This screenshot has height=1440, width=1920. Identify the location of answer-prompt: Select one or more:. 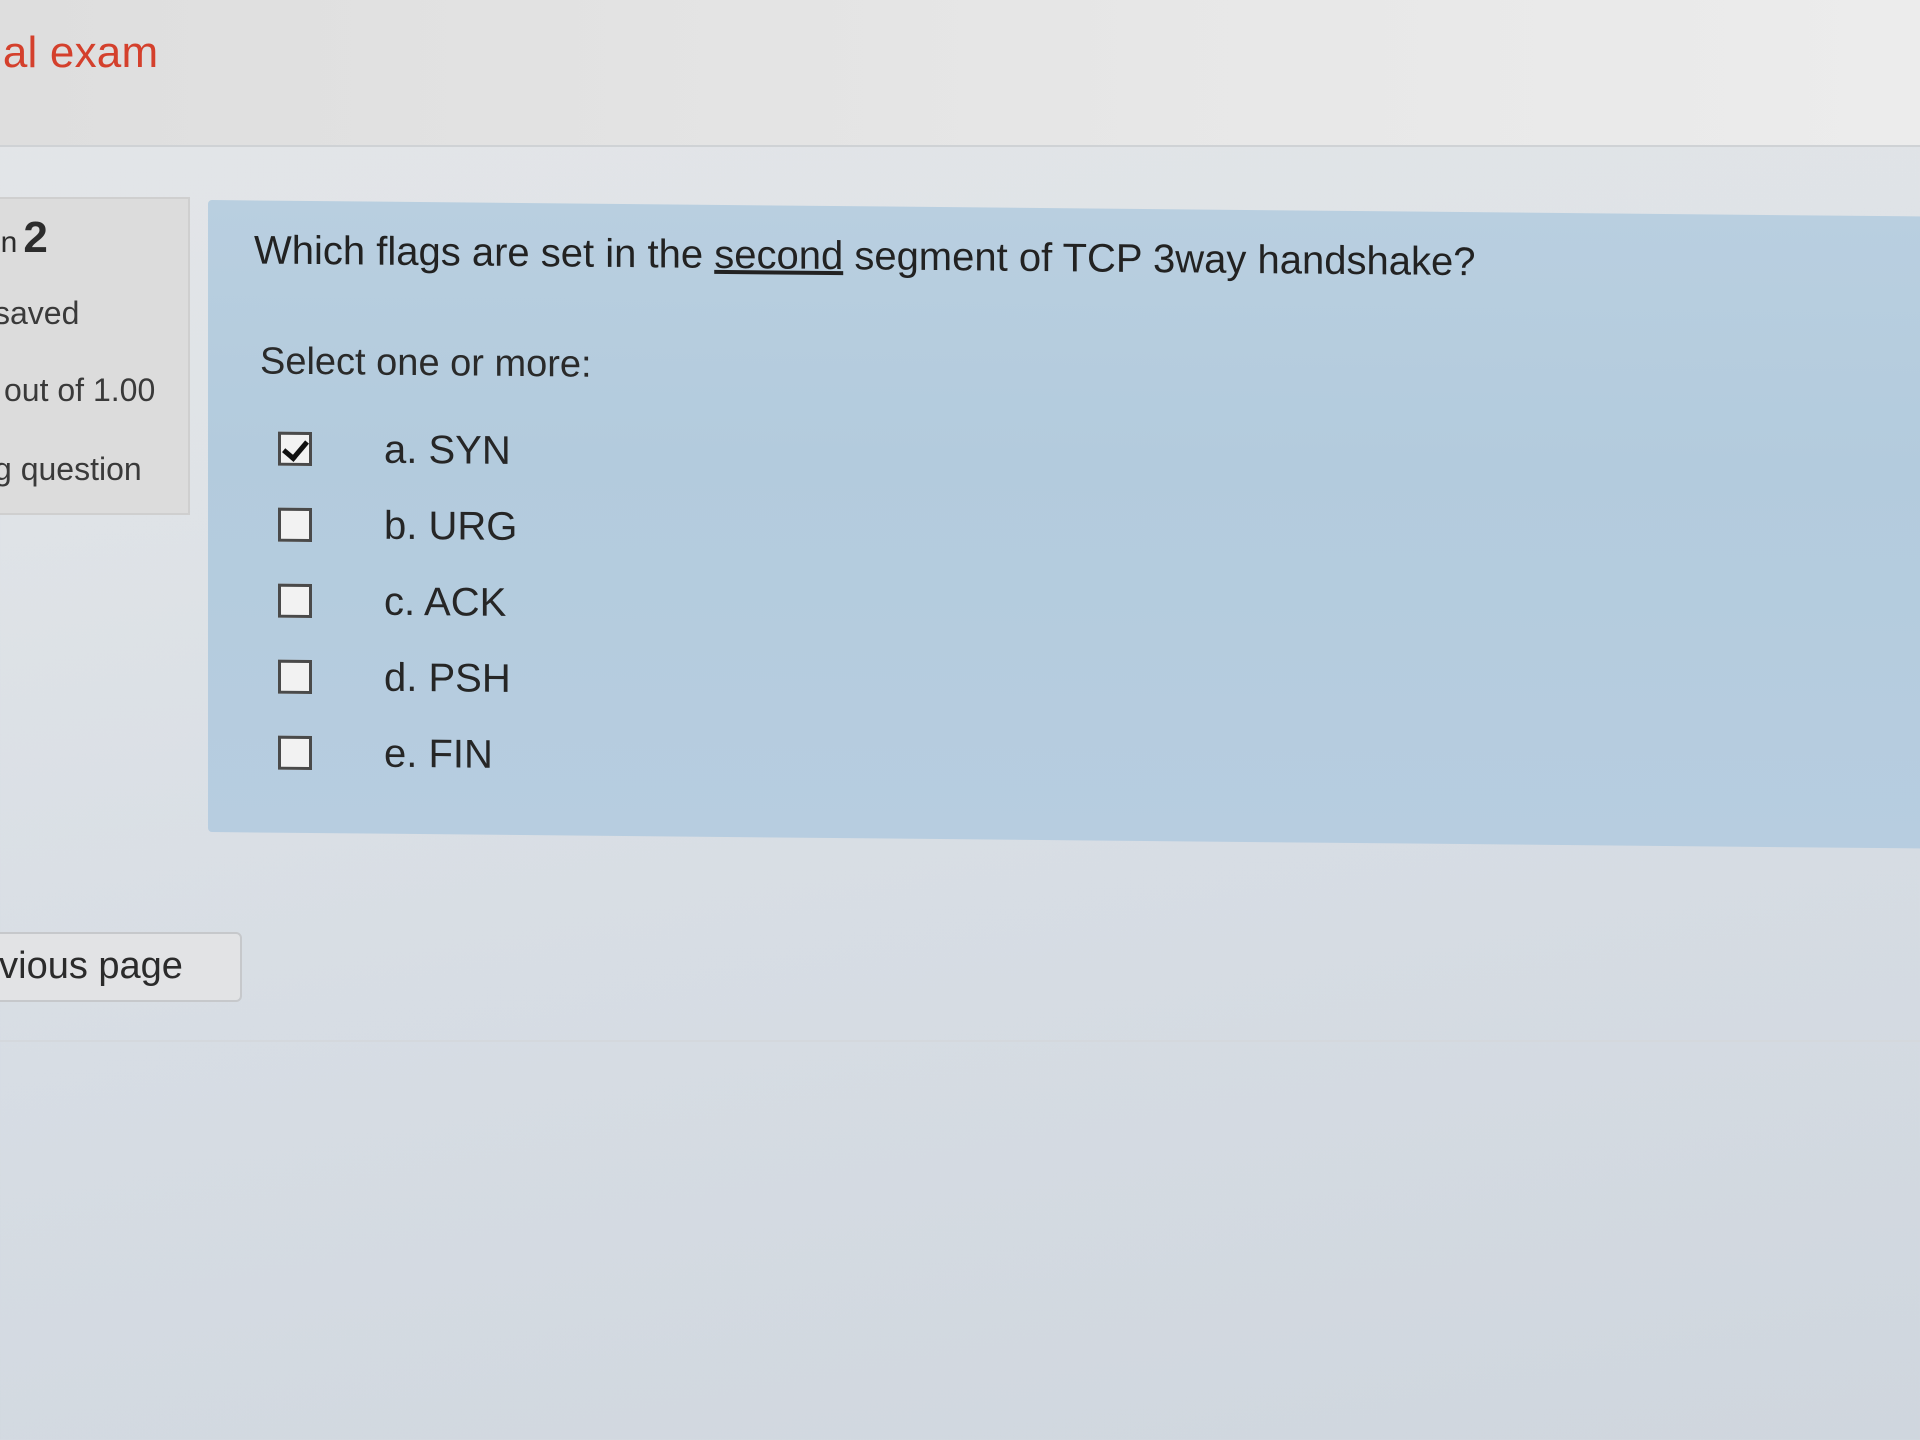
(426, 363).